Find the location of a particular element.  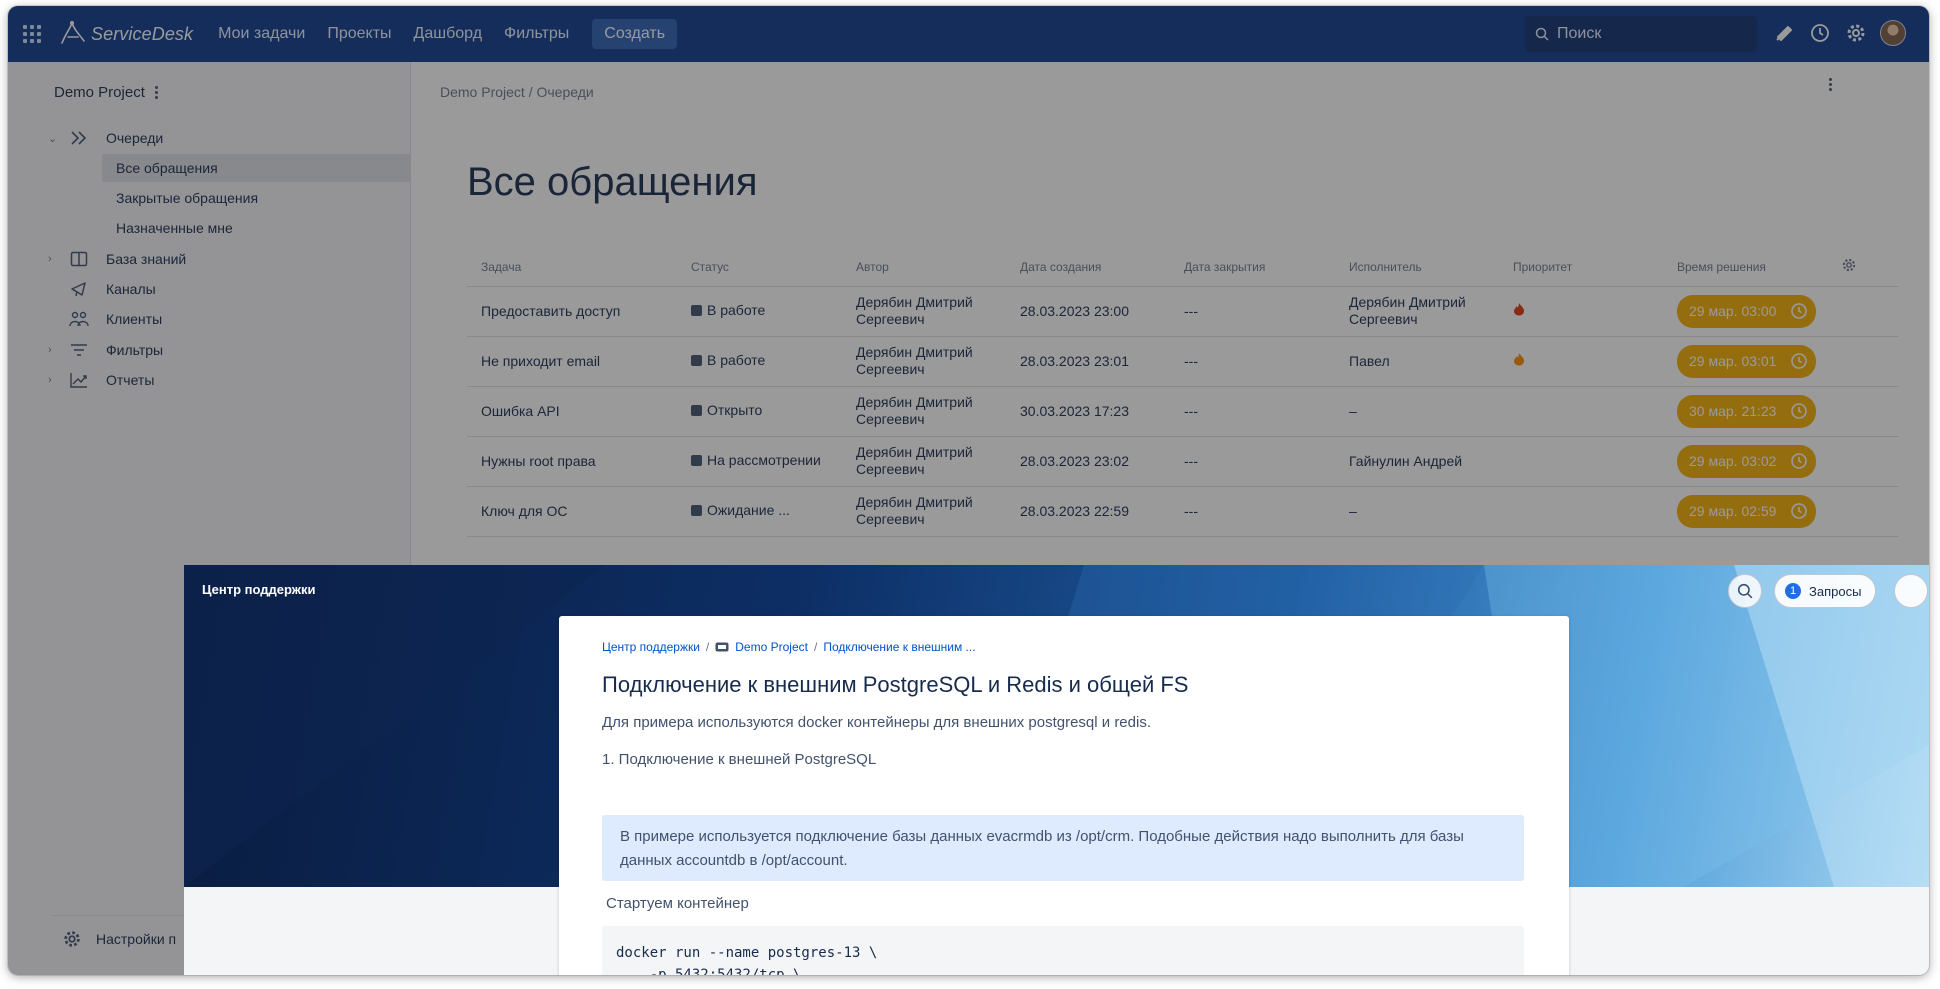

project-icon is located at coordinates (722, 647).